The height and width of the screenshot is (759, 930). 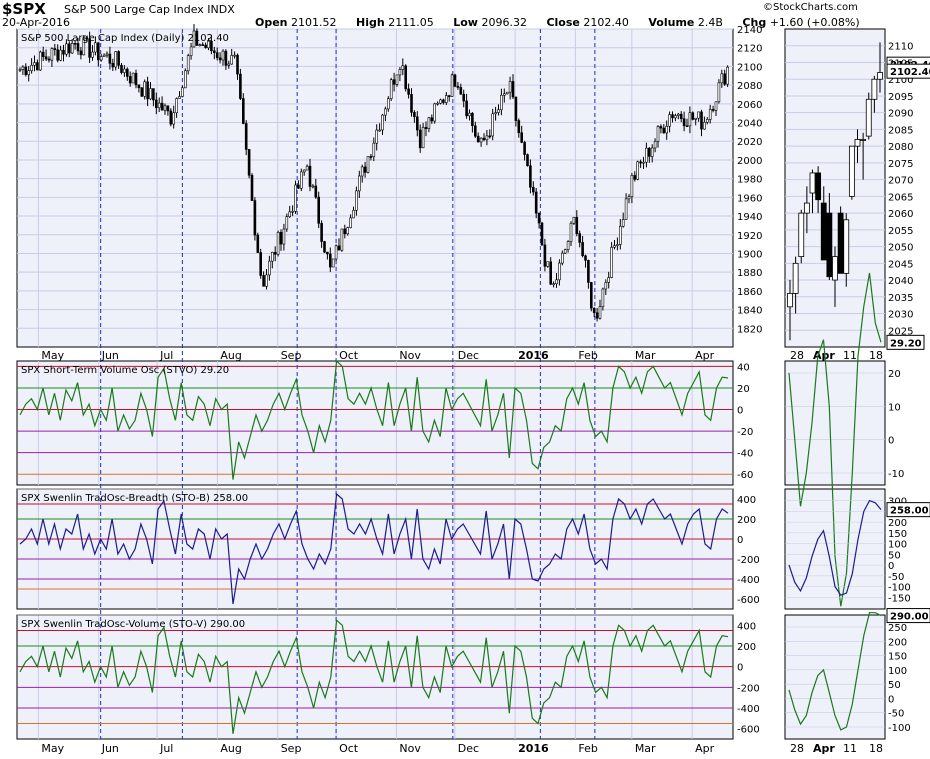 I want to click on panel-stvo, so click(x=375, y=423).